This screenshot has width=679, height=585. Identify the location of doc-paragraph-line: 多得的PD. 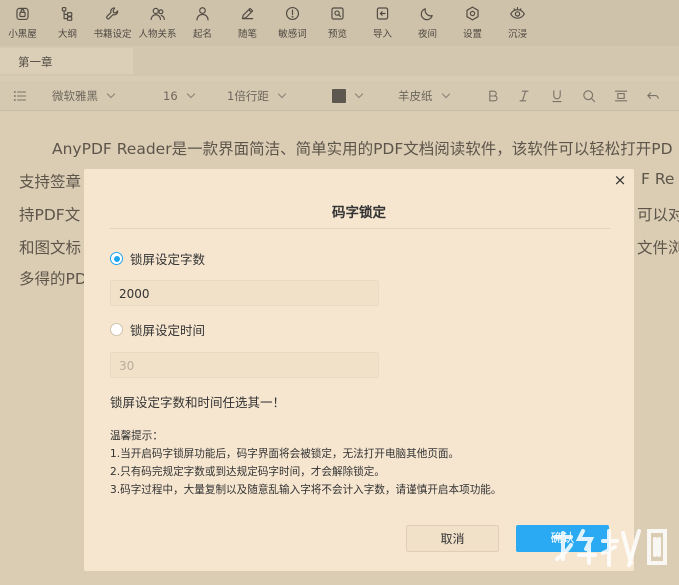
(53, 279).